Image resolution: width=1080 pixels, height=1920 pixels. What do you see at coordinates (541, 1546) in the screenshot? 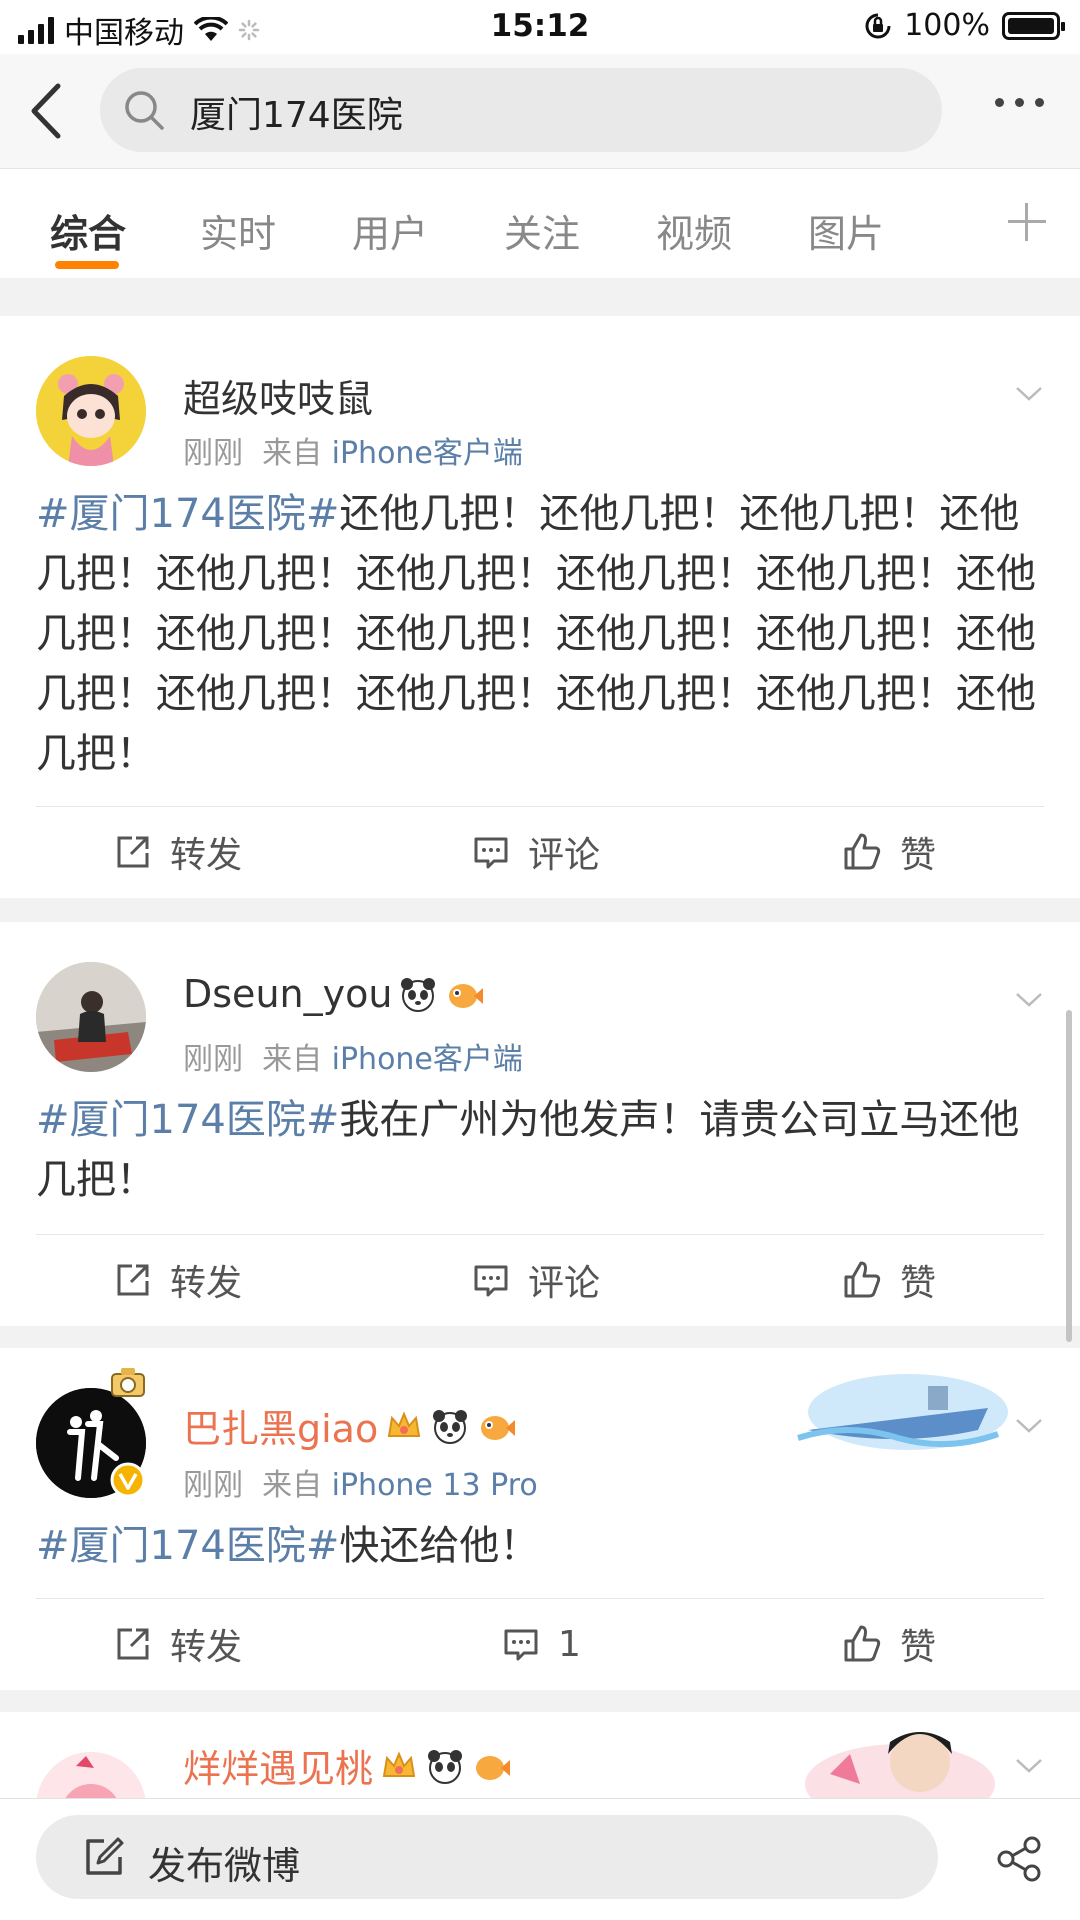
I see `post-content: #厦门174医院#快还给他！` at bounding box center [541, 1546].